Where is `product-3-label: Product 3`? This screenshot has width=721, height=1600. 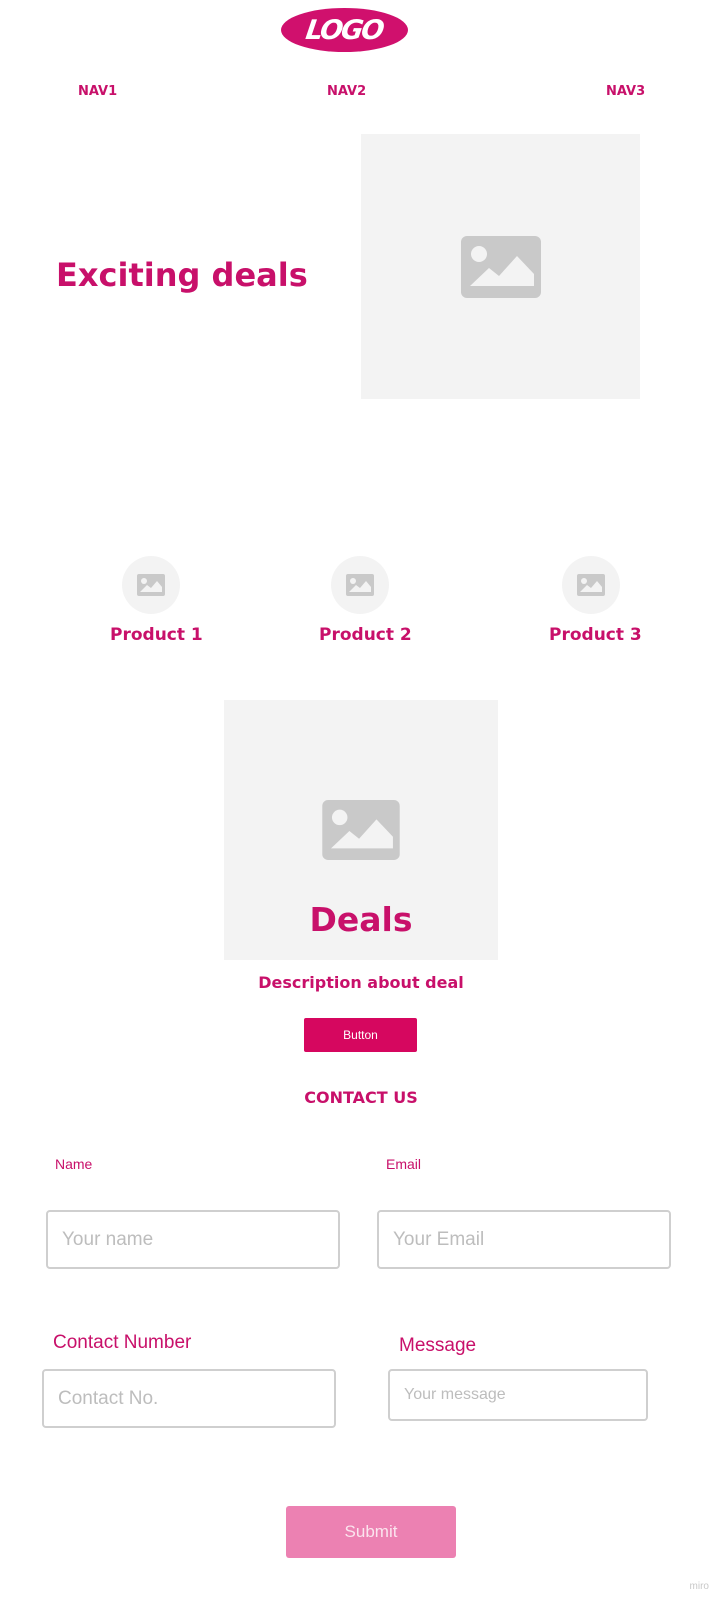
product-3-label: Product 3 is located at coordinates (595, 635).